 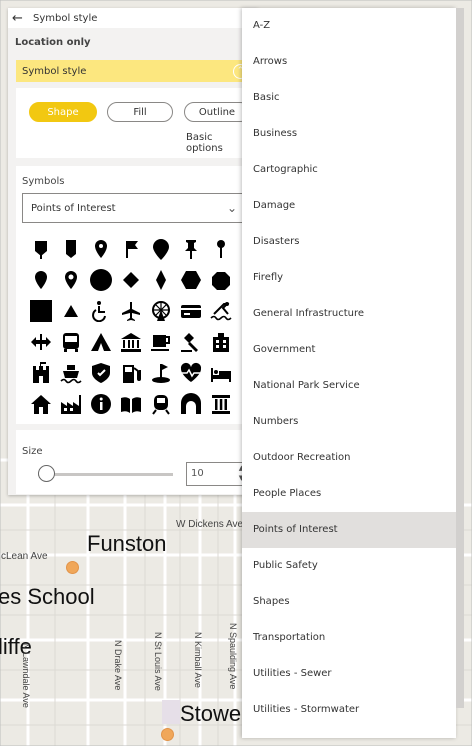 I want to click on tab-outline: Outline, so click(x=217, y=112).